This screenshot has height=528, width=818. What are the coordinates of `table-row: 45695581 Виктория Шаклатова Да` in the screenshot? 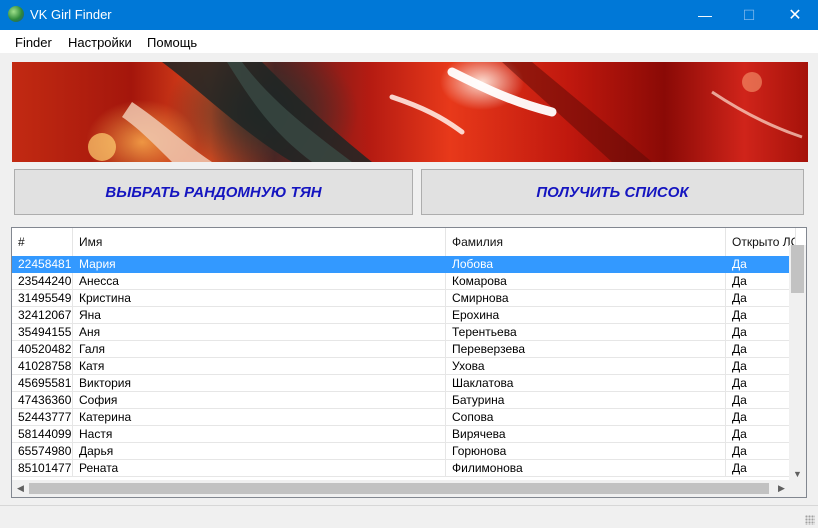 It's located at (404, 383).